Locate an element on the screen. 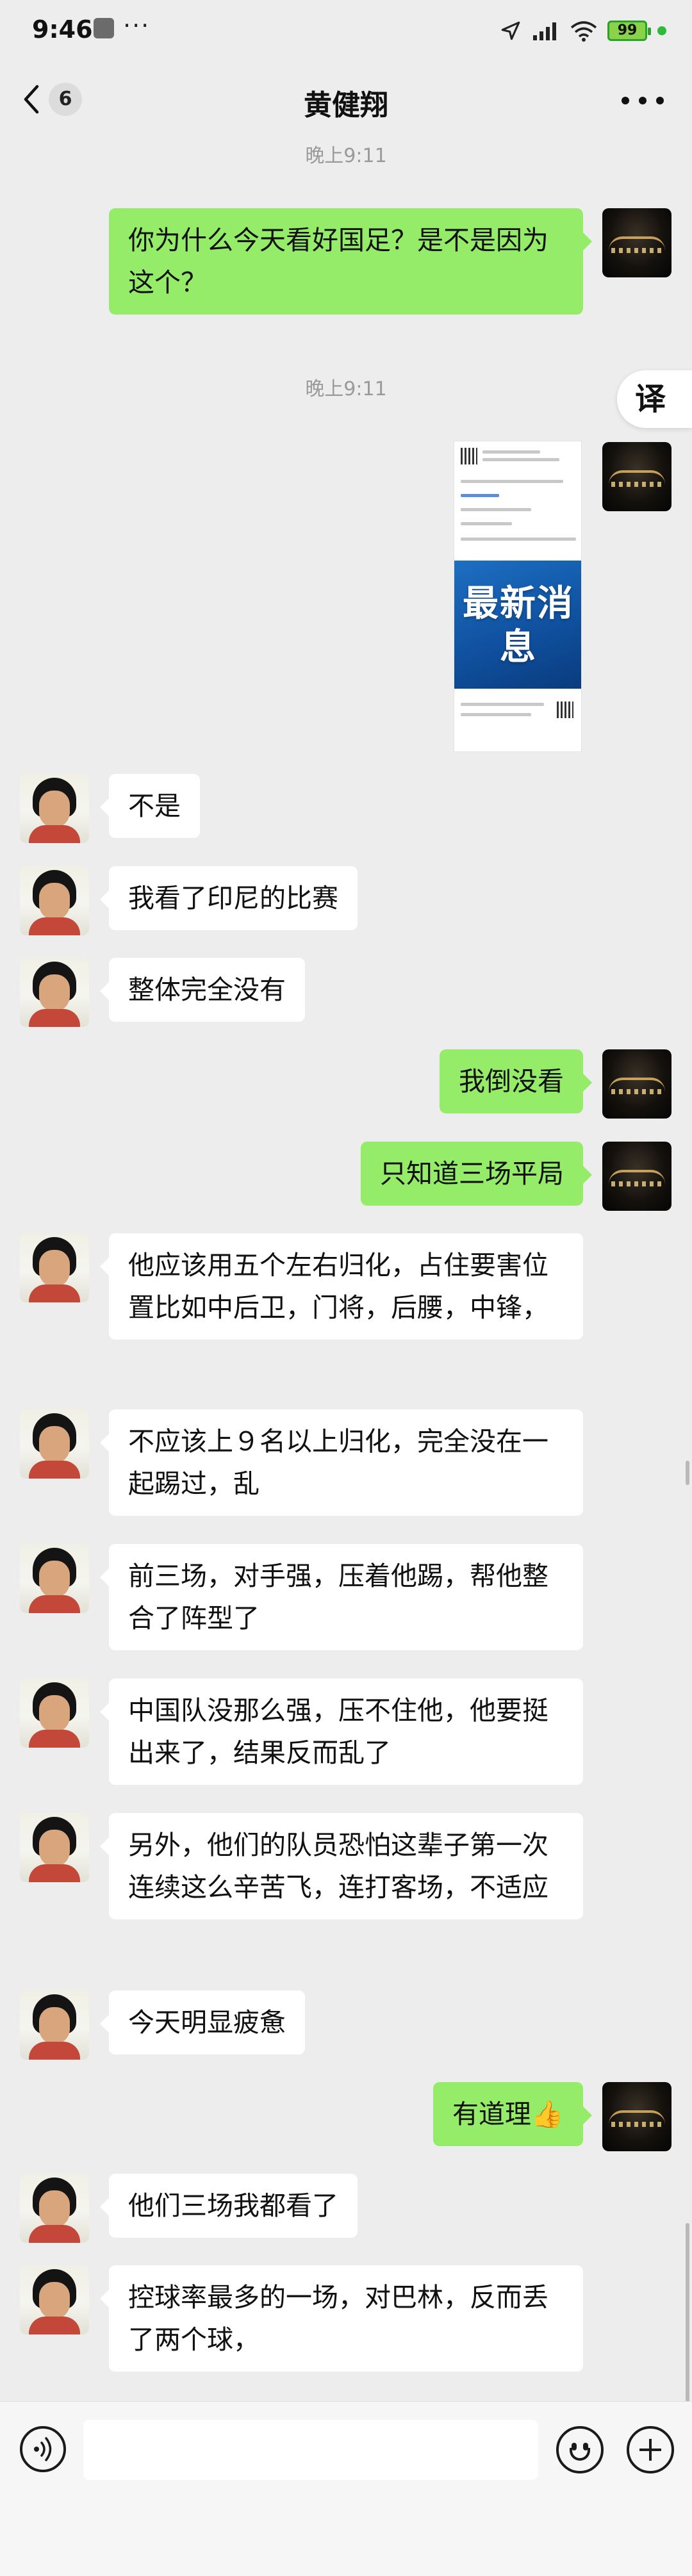 This screenshot has height=2576, width=692. battery-level: 99 is located at coordinates (627, 30).